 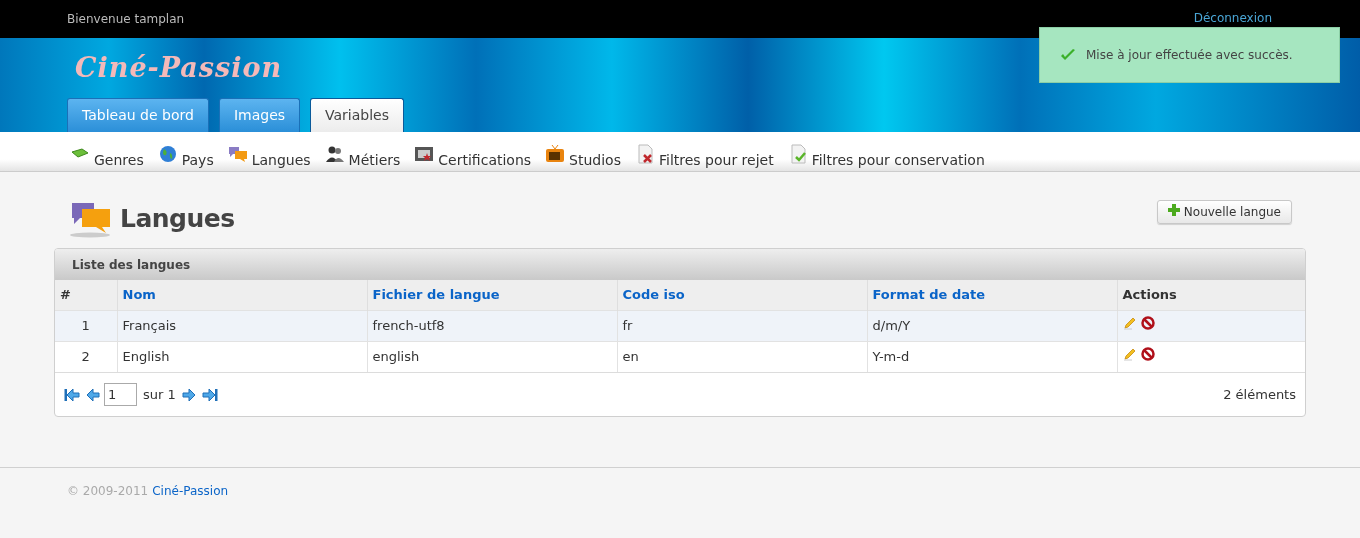 I want to click on table-cell: fr, so click(x=742, y=325).